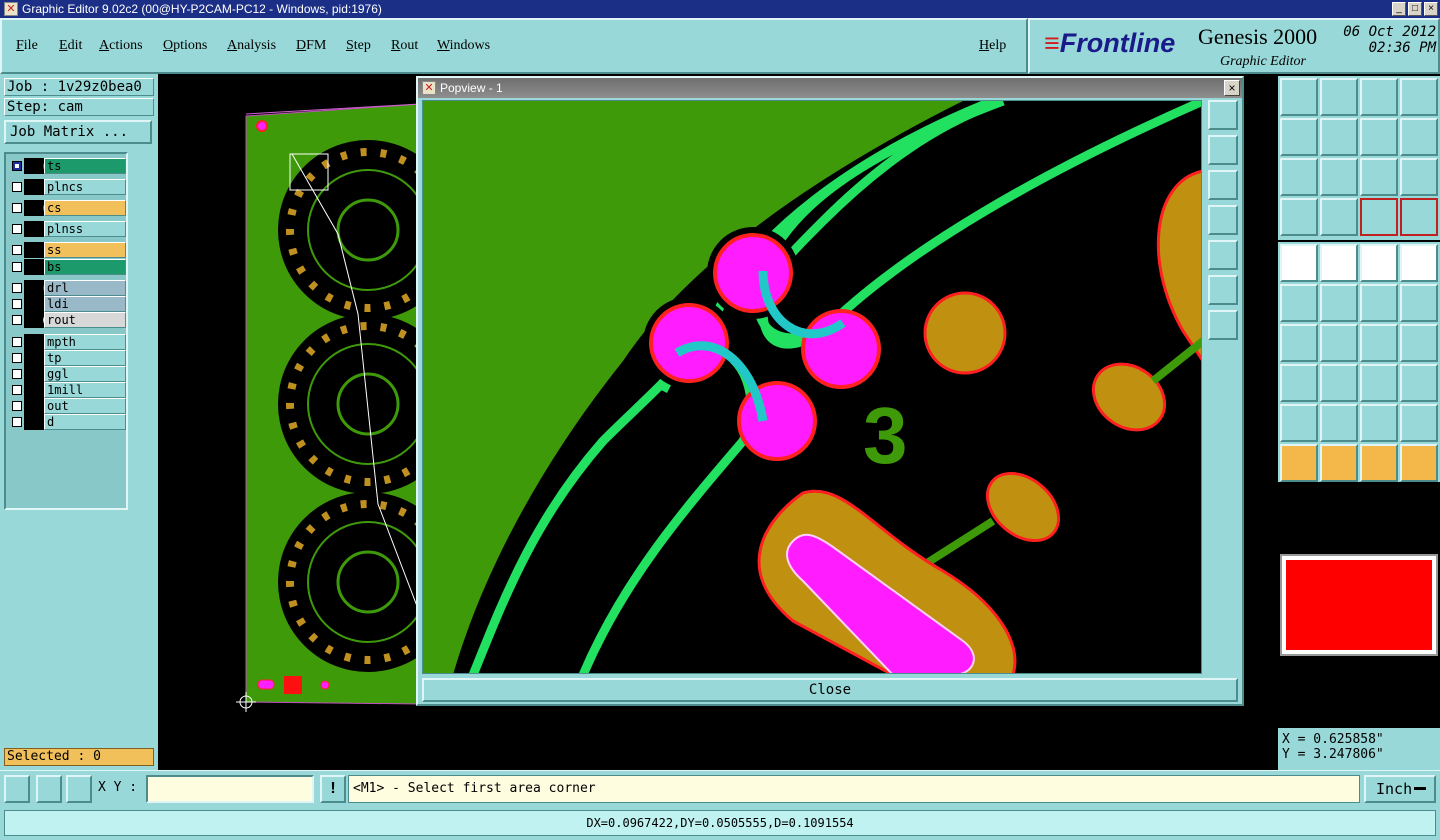 This screenshot has height=840, width=1440. Describe the element at coordinates (1379, 343) in the screenshot. I see `arc-icon` at that location.